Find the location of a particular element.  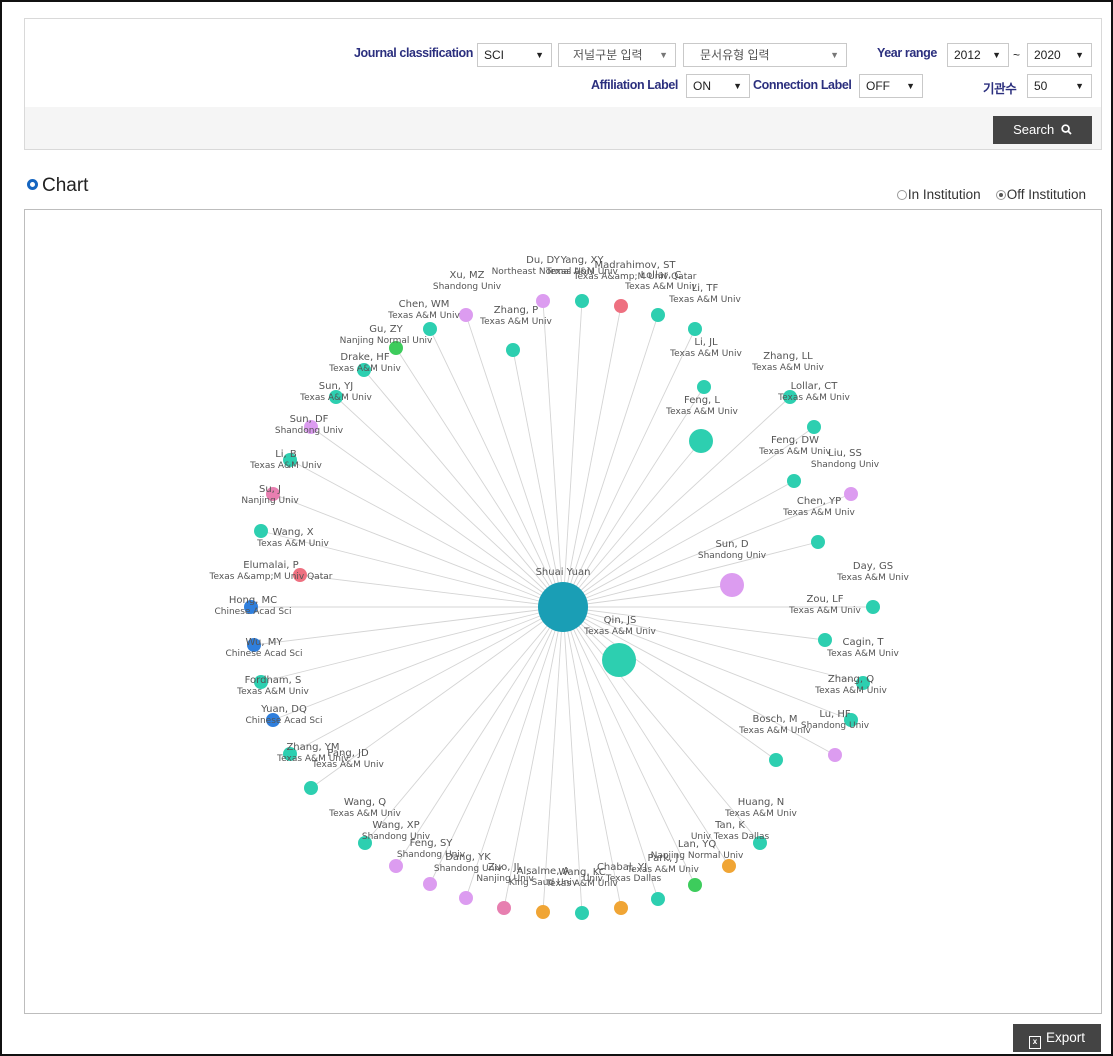

year-to-value: 2020 is located at coordinates (1047, 55).